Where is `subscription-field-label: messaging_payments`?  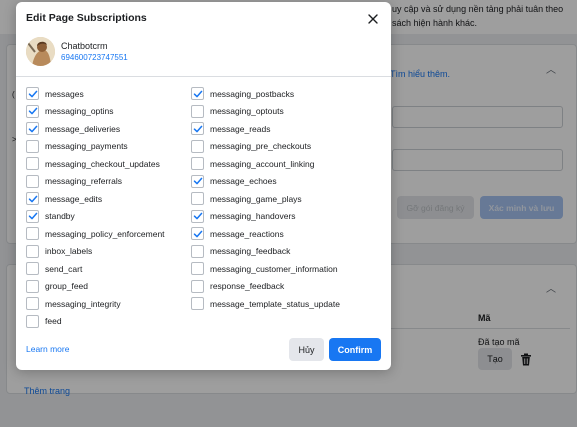
subscription-field-label: messaging_payments is located at coordinates (86, 146).